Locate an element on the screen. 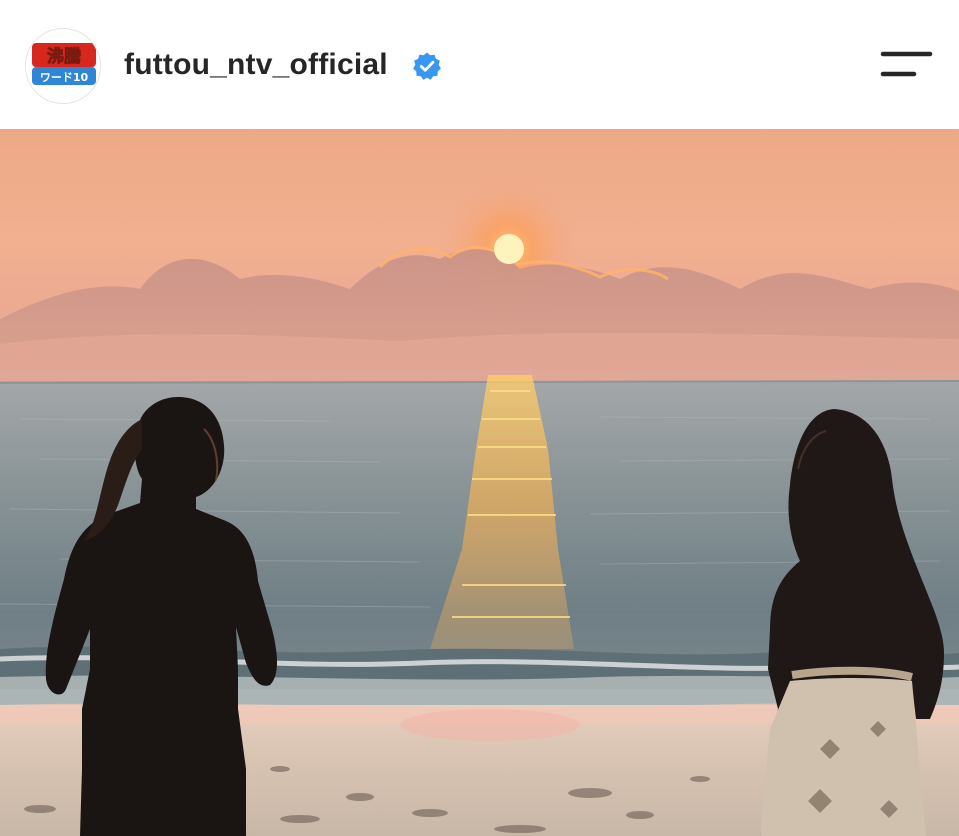  profile-avatar: 沸騰 ワード10 is located at coordinates (63, 66).